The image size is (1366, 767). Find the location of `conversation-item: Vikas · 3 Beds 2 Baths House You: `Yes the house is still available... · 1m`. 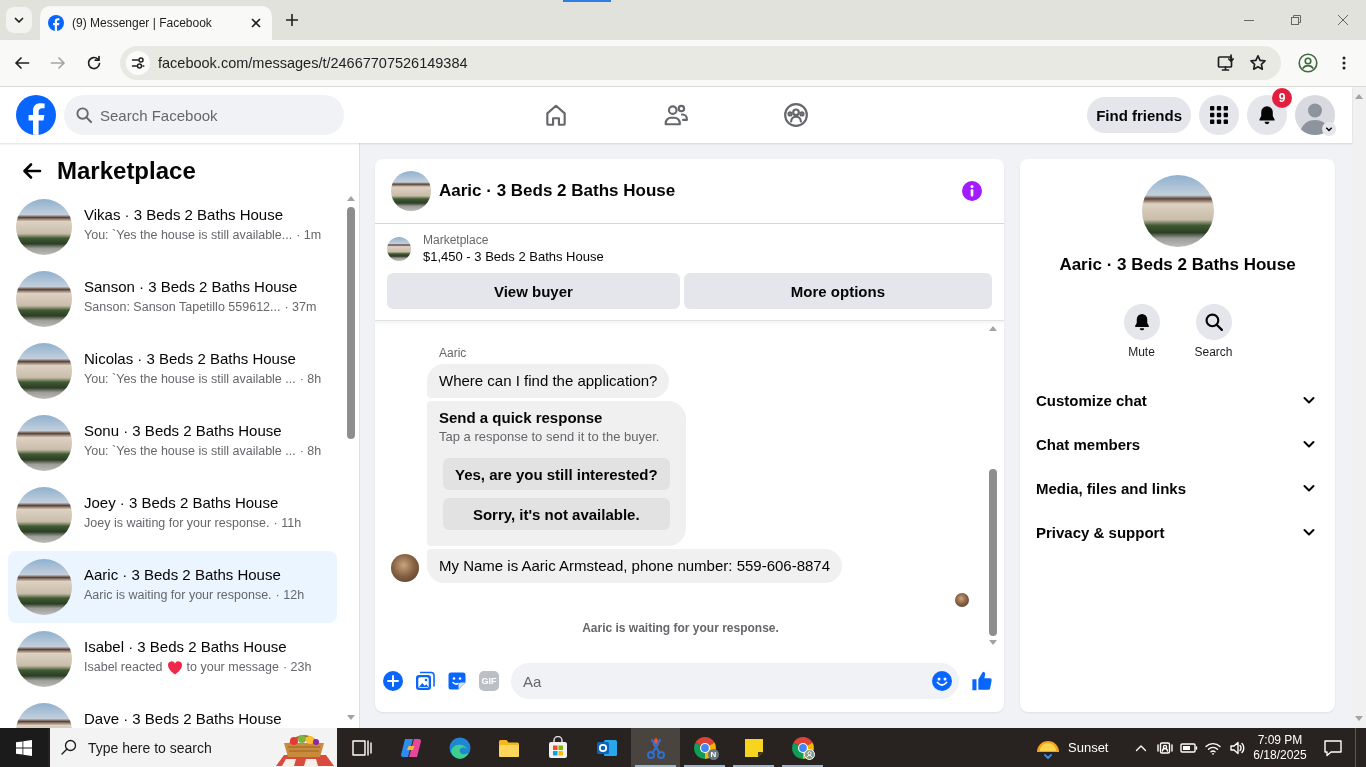

conversation-item: Vikas · 3 Beds 2 Baths House You: `Yes the house is still available... · 1m is located at coordinates (172, 227).